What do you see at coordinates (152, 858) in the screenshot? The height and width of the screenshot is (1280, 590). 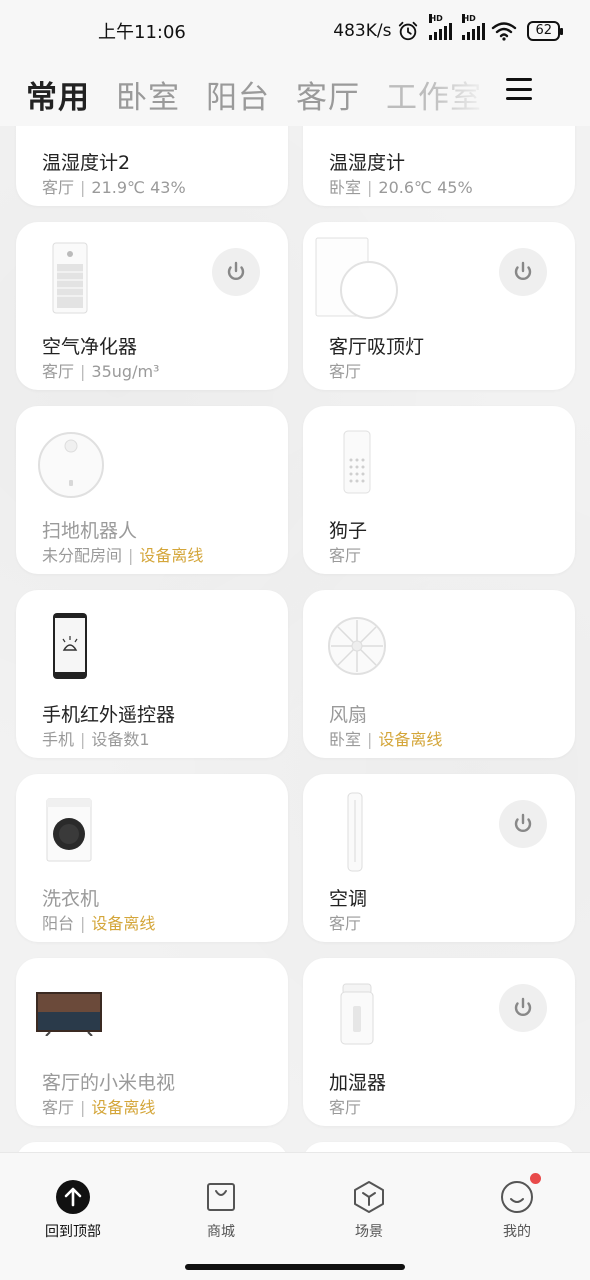 I see `device-card-washing-machine: 洗衣机 阳台 | 设备离线` at bounding box center [152, 858].